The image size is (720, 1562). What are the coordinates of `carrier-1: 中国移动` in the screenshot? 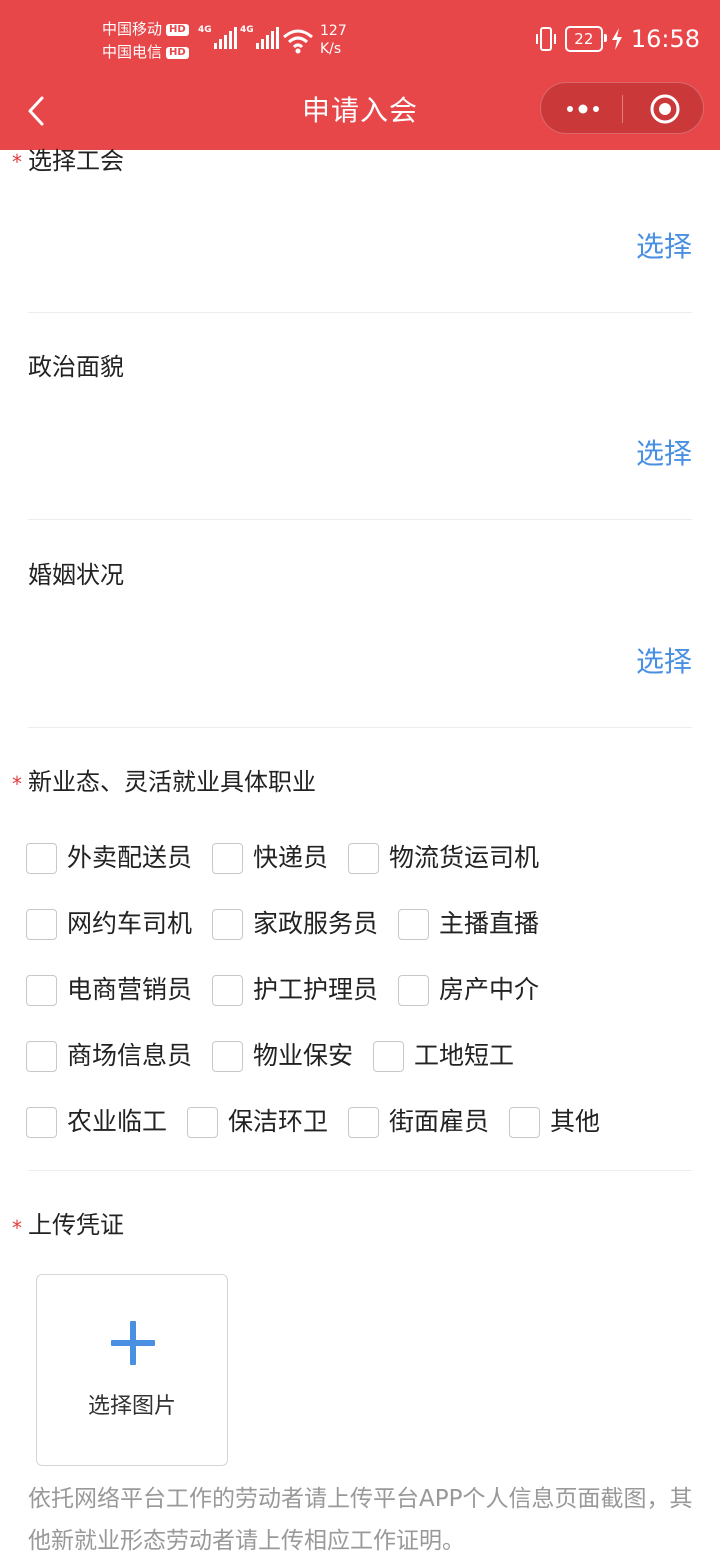 It's located at (132, 29).